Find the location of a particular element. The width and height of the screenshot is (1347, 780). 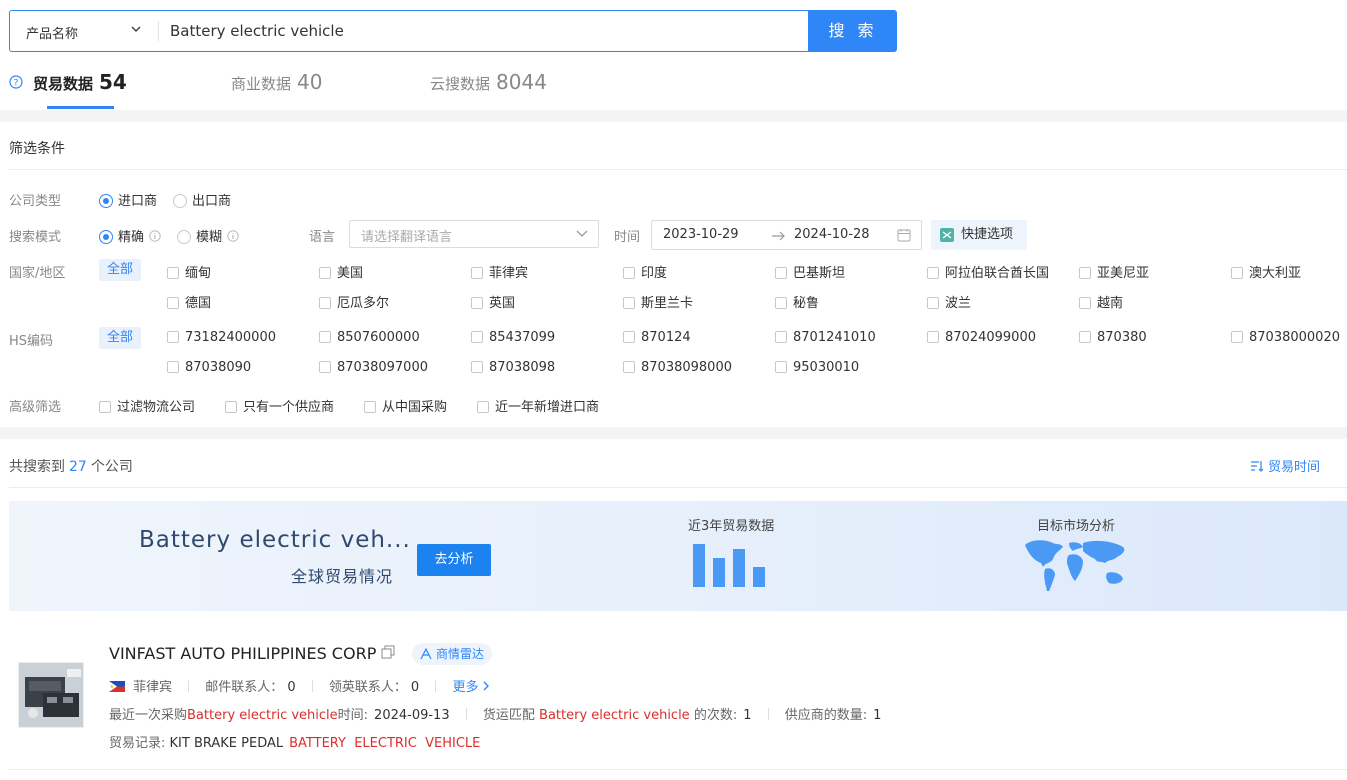

country-checkbox: 巴基斯坦 is located at coordinates (810, 271).